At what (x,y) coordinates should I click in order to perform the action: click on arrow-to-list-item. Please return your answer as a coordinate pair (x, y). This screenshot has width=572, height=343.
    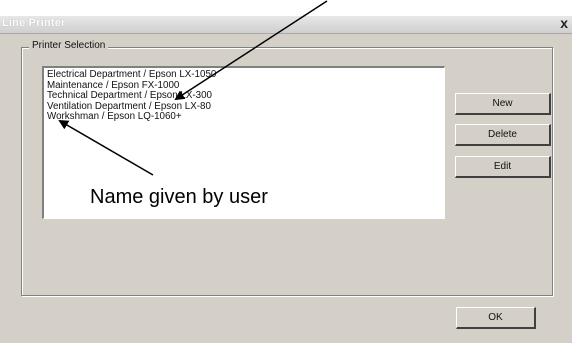
    Looking at the image, I should click on (251, 50).